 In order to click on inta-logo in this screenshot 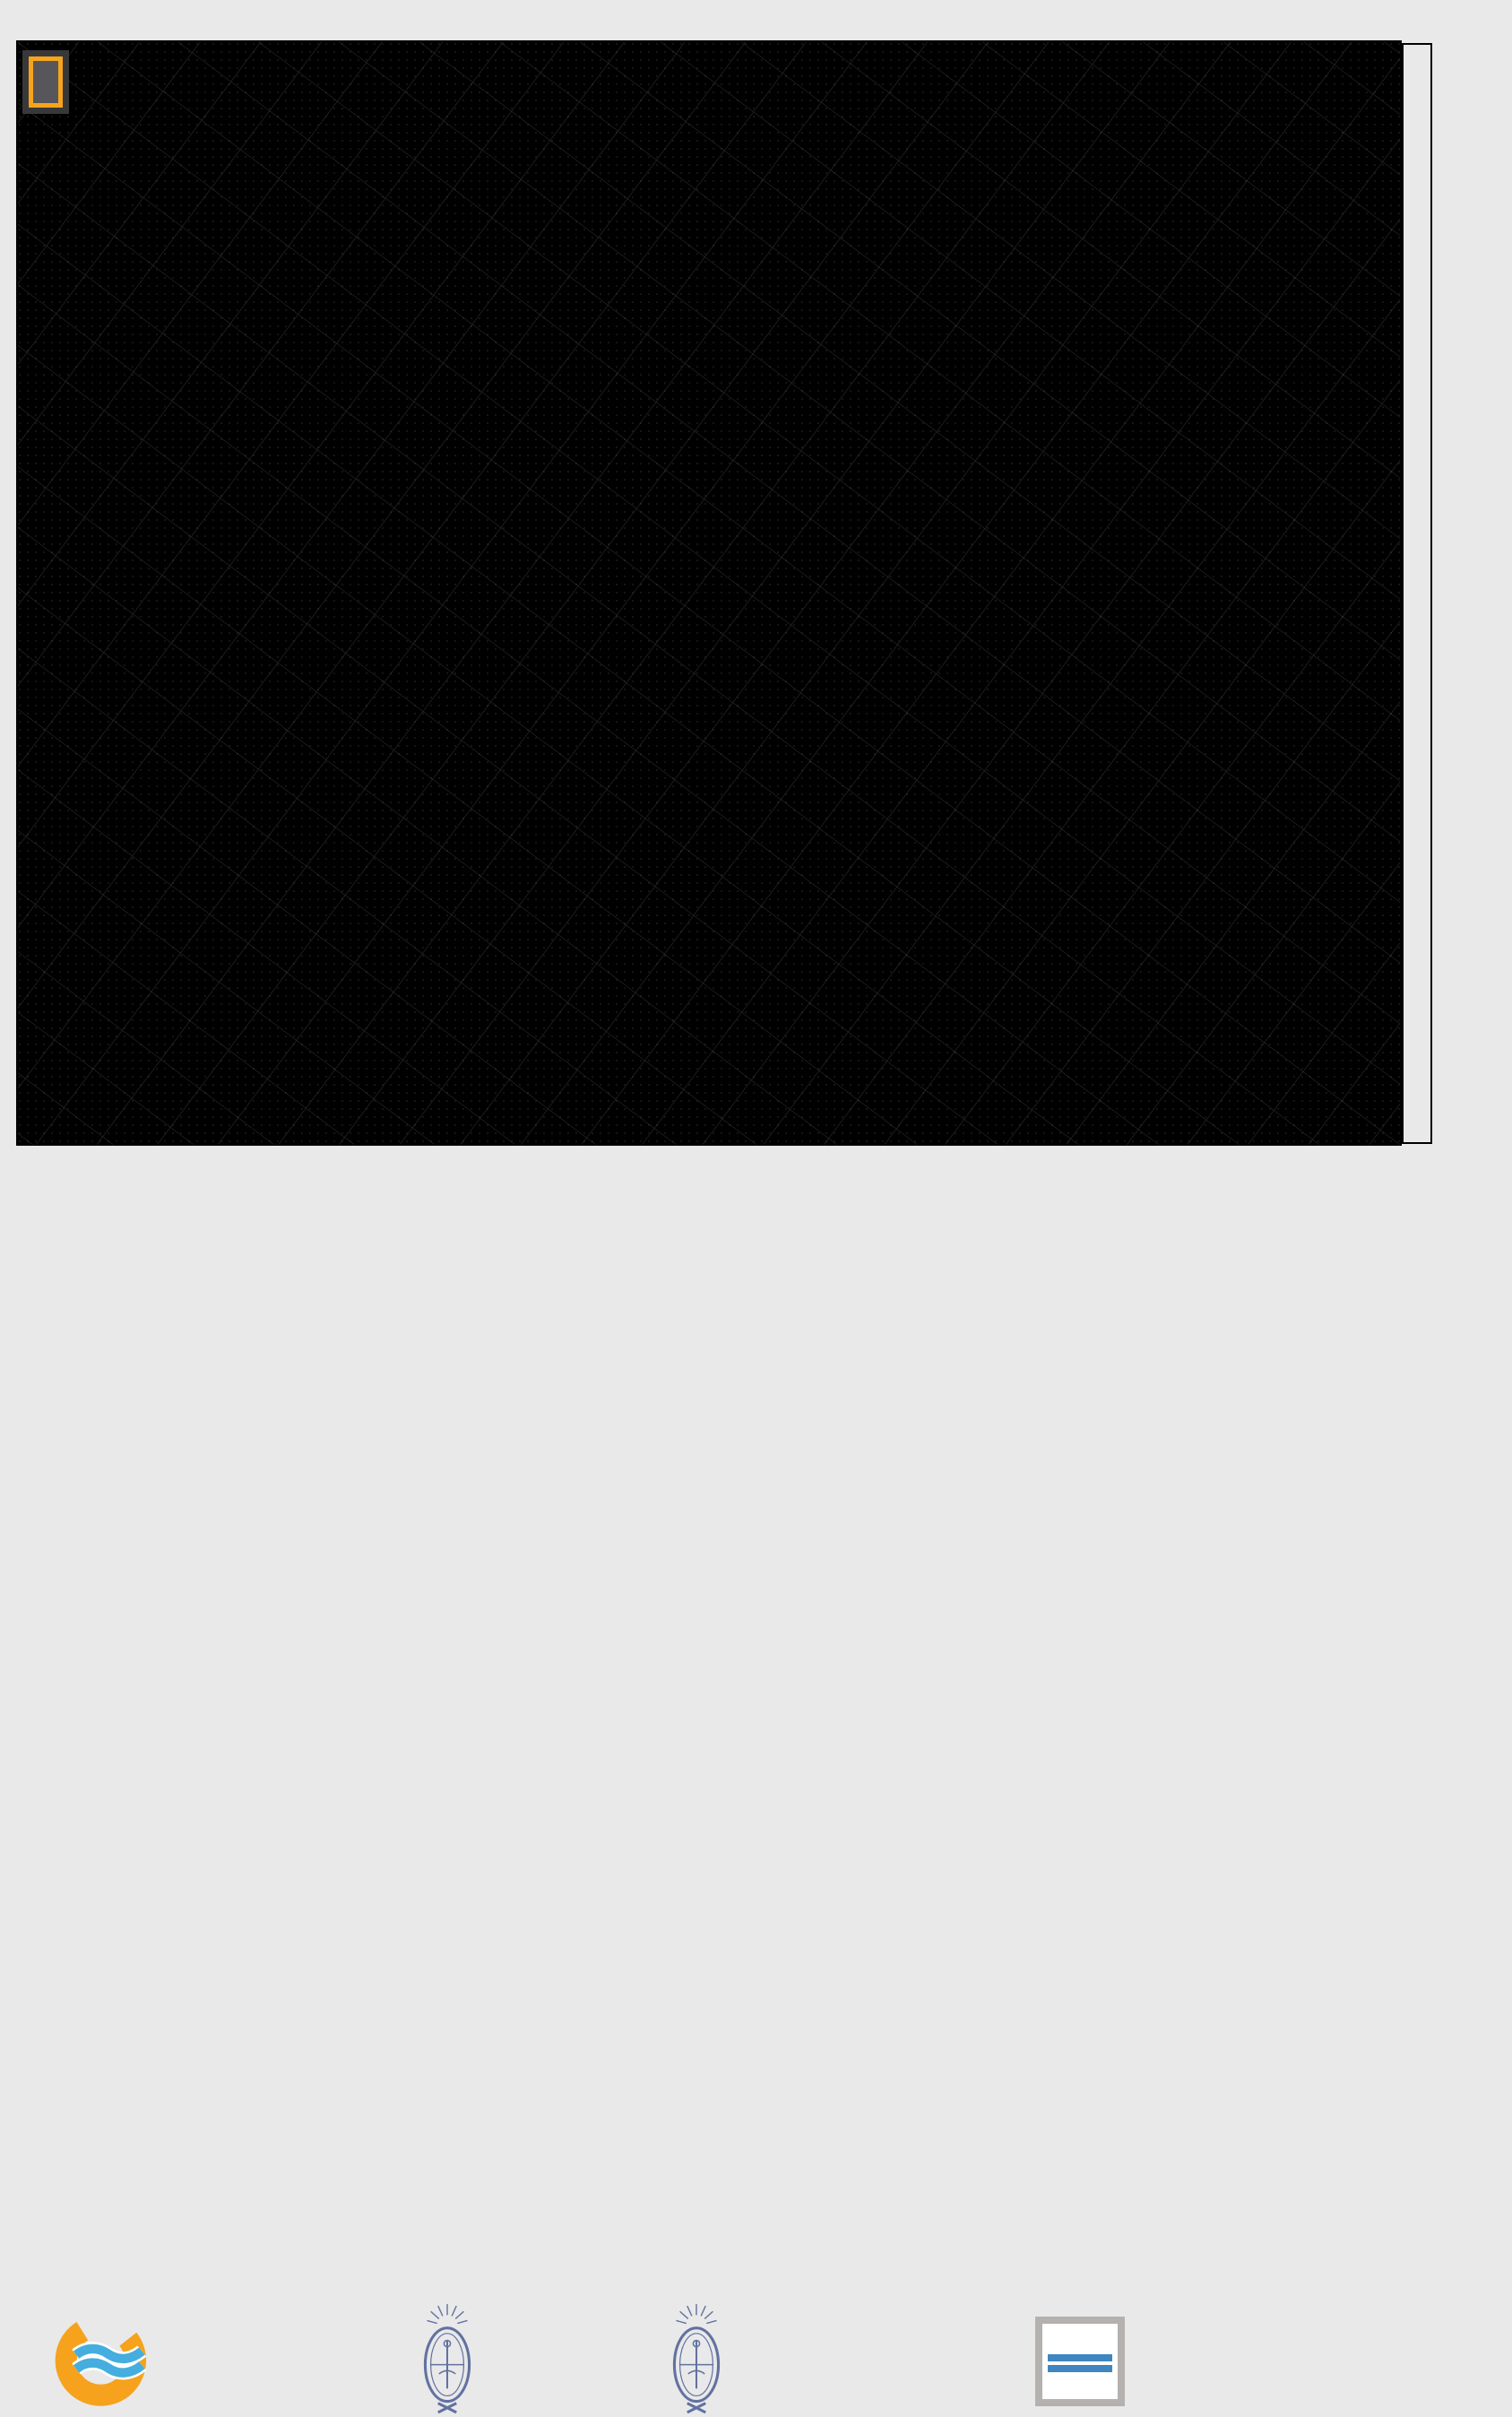, I will do `click(1080, 2361)`.